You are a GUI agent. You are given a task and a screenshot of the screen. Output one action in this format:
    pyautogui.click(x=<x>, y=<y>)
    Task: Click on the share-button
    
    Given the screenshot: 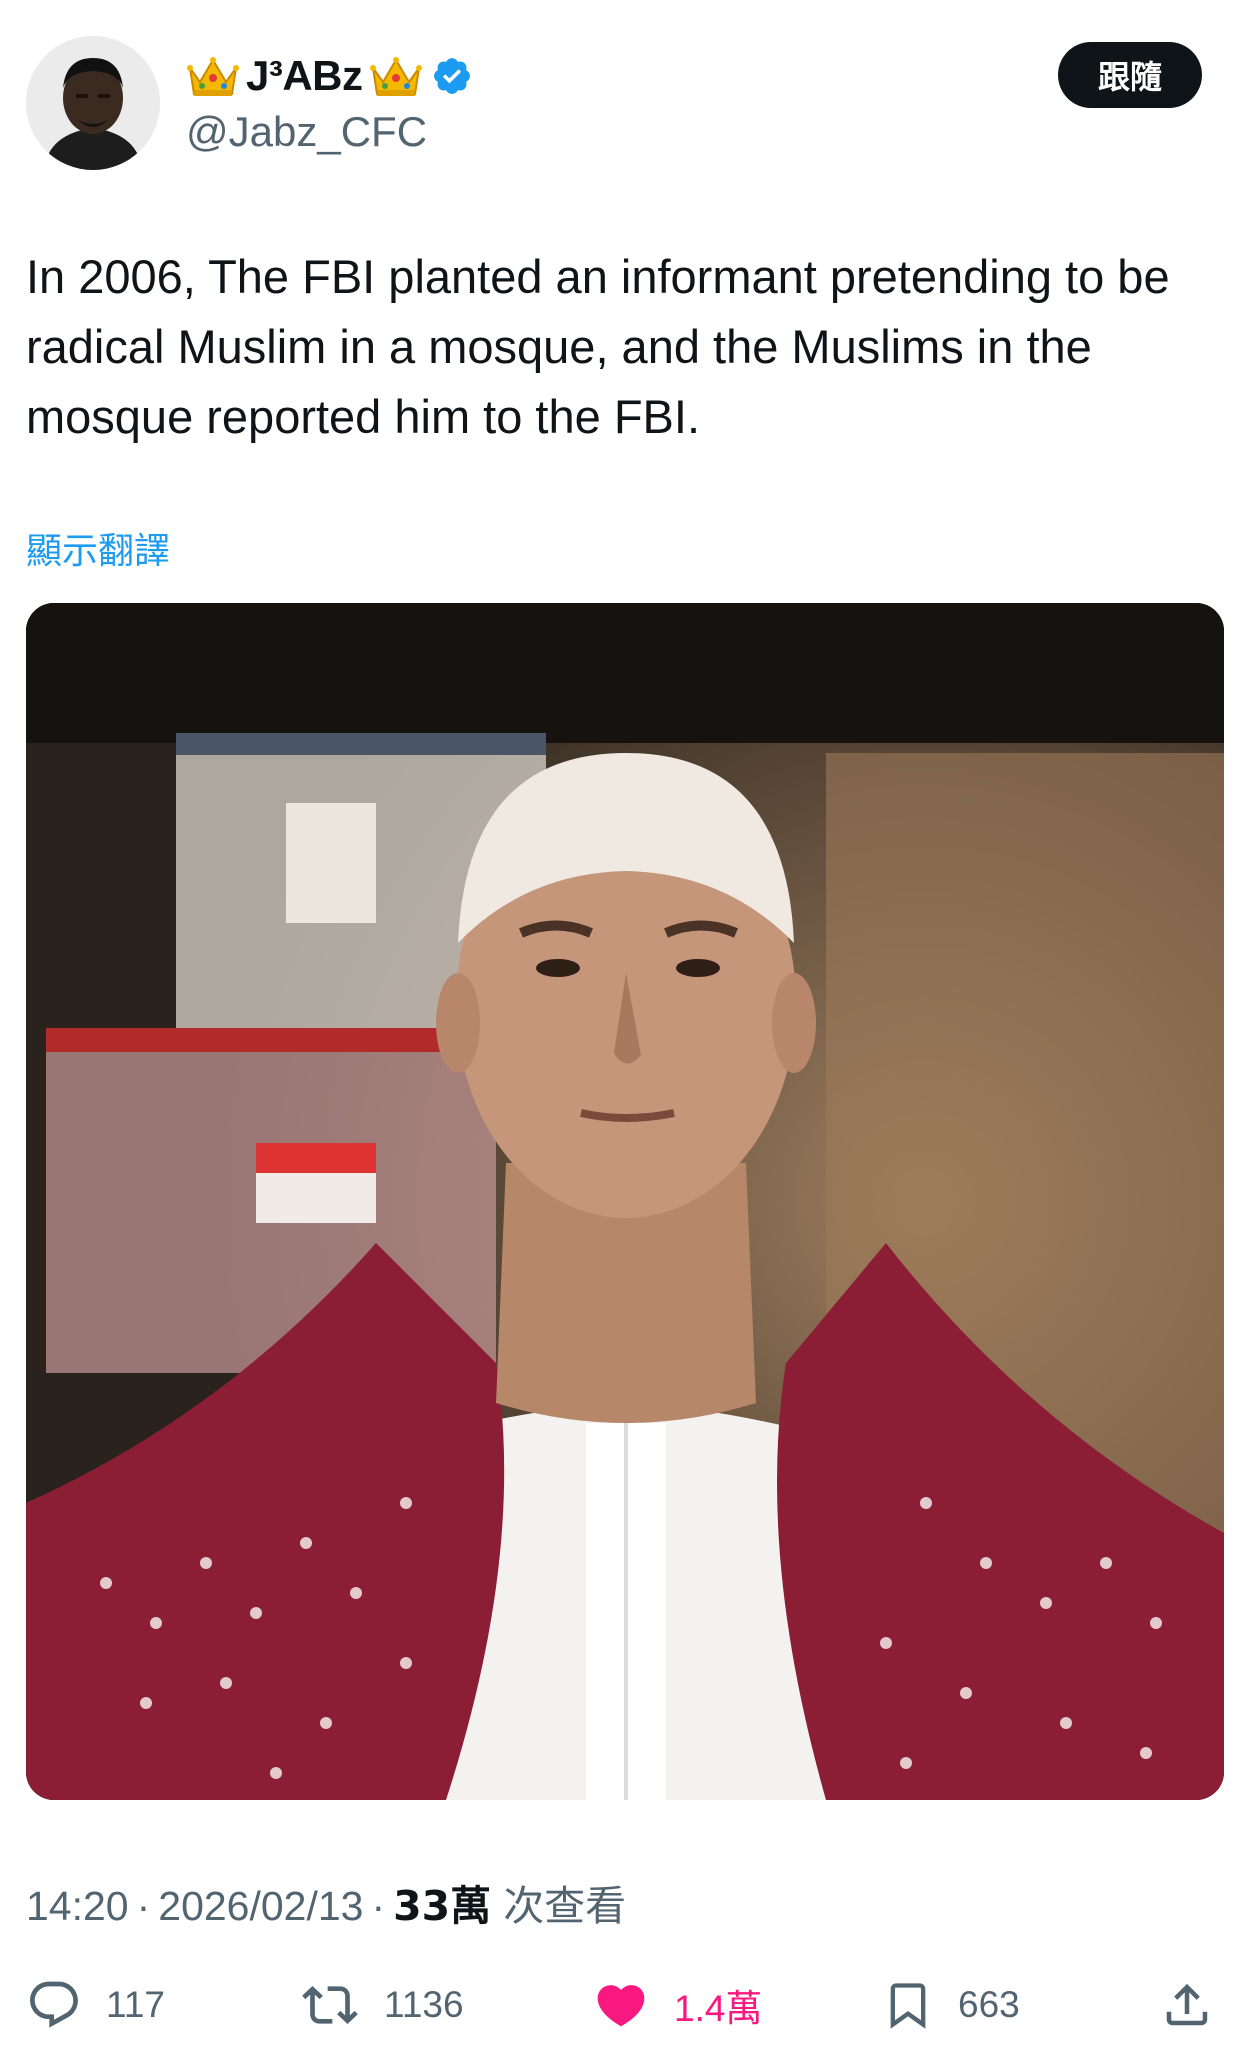 What is the action you would take?
    pyautogui.click(x=1187, y=2005)
    